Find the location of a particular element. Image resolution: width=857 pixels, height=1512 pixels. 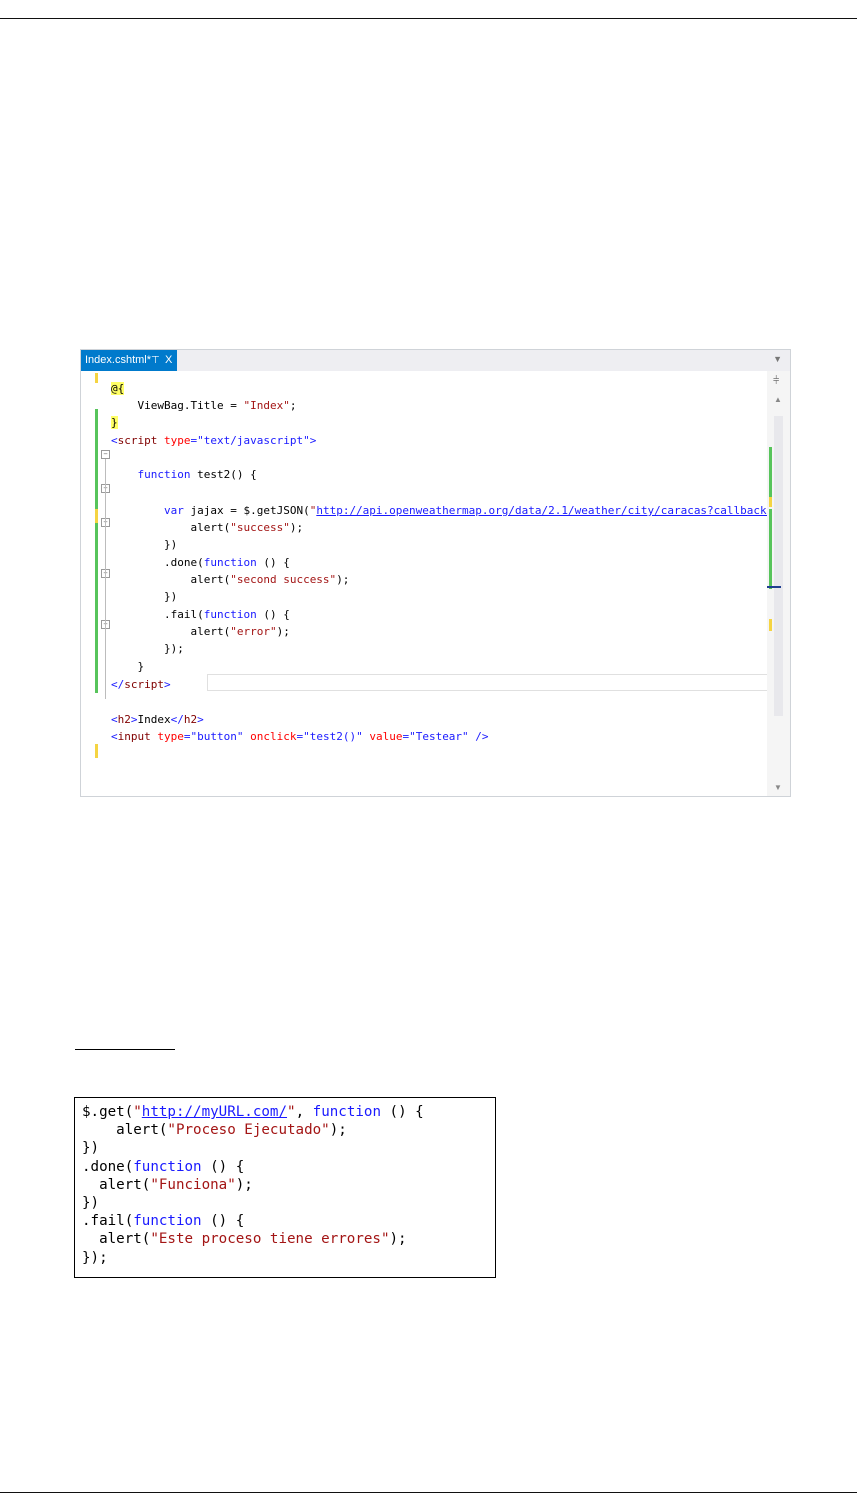

vertical-scrollbar: ⫩ ▲ ▼ is located at coordinates (778, 583).